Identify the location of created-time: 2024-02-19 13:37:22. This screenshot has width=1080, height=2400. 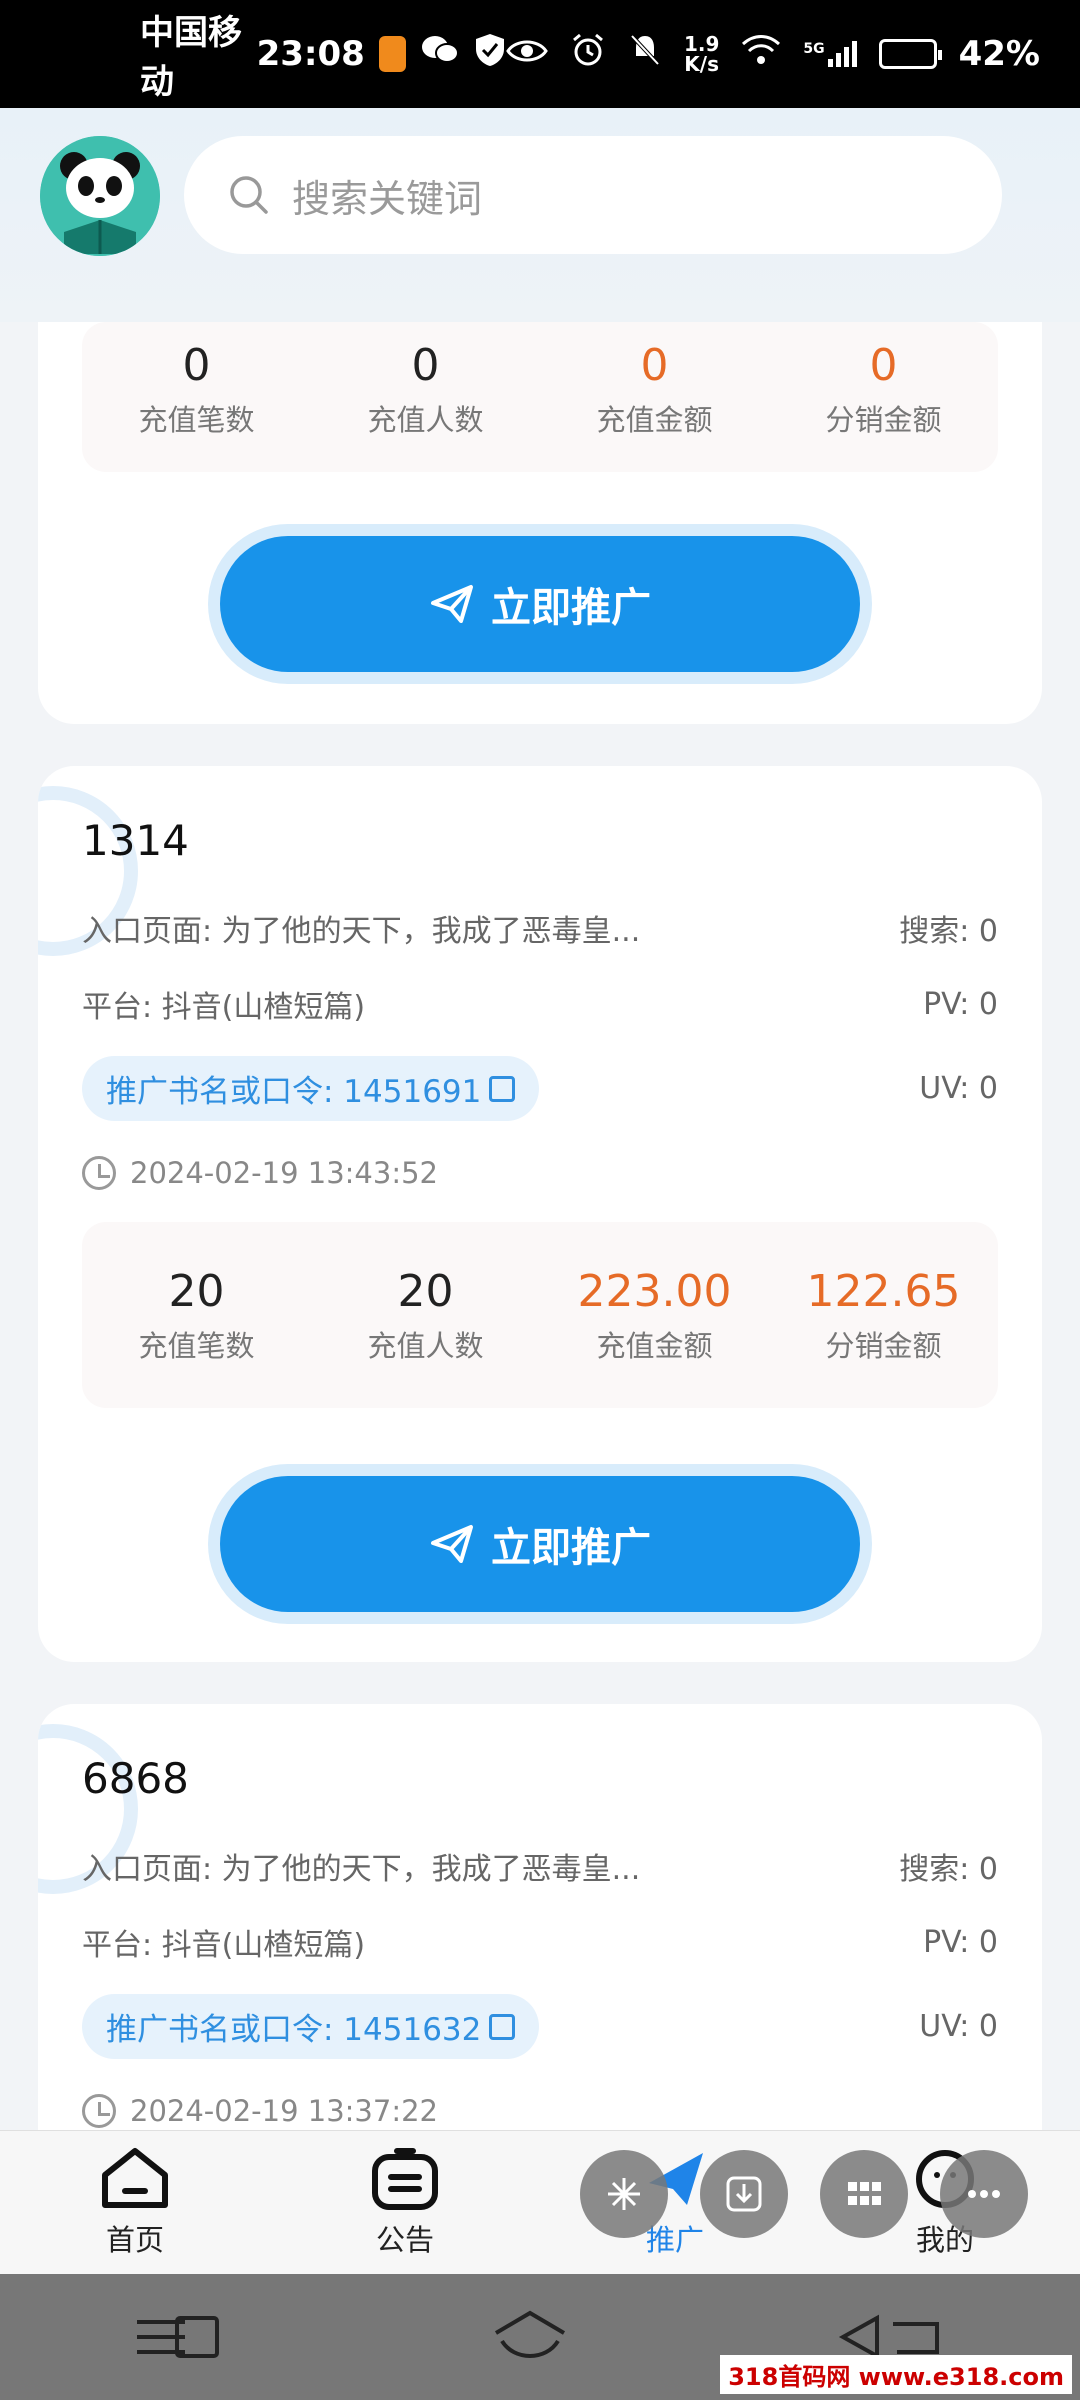
(260, 2111).